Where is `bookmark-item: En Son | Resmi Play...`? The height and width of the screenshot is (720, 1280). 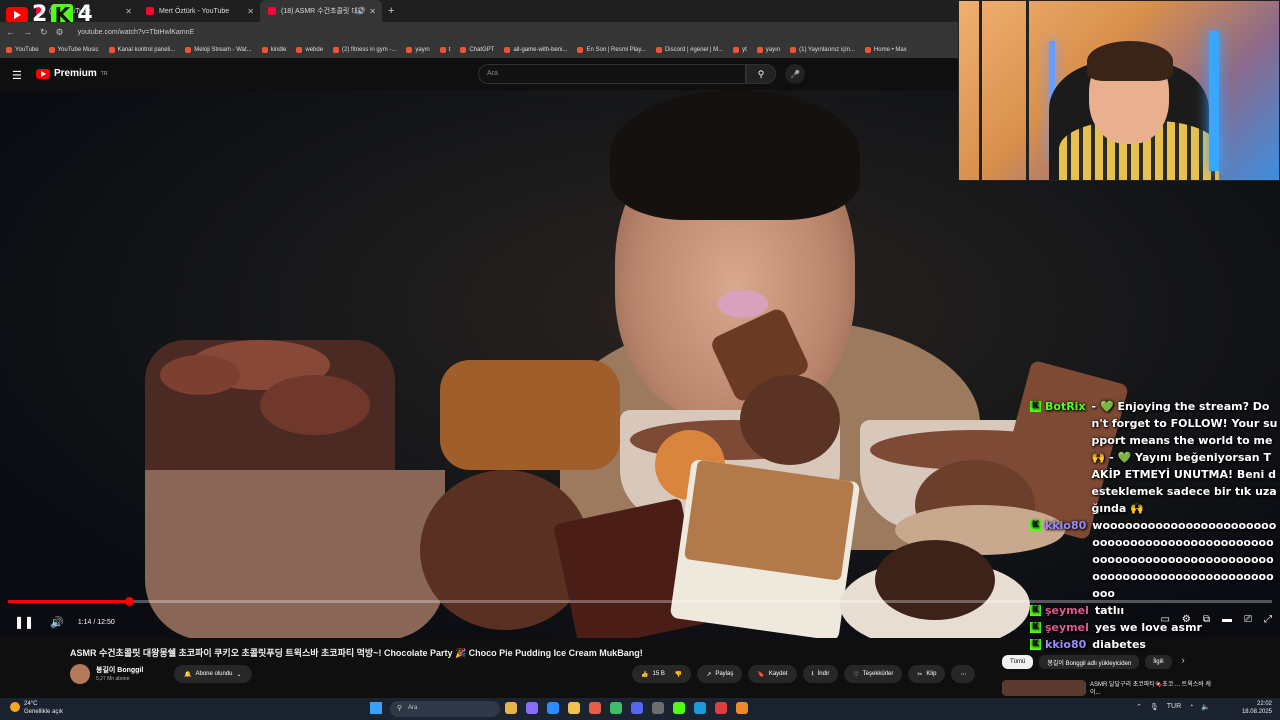 bookmark-item: En Son | Resmi Play... is located at coordinates (611, 50).